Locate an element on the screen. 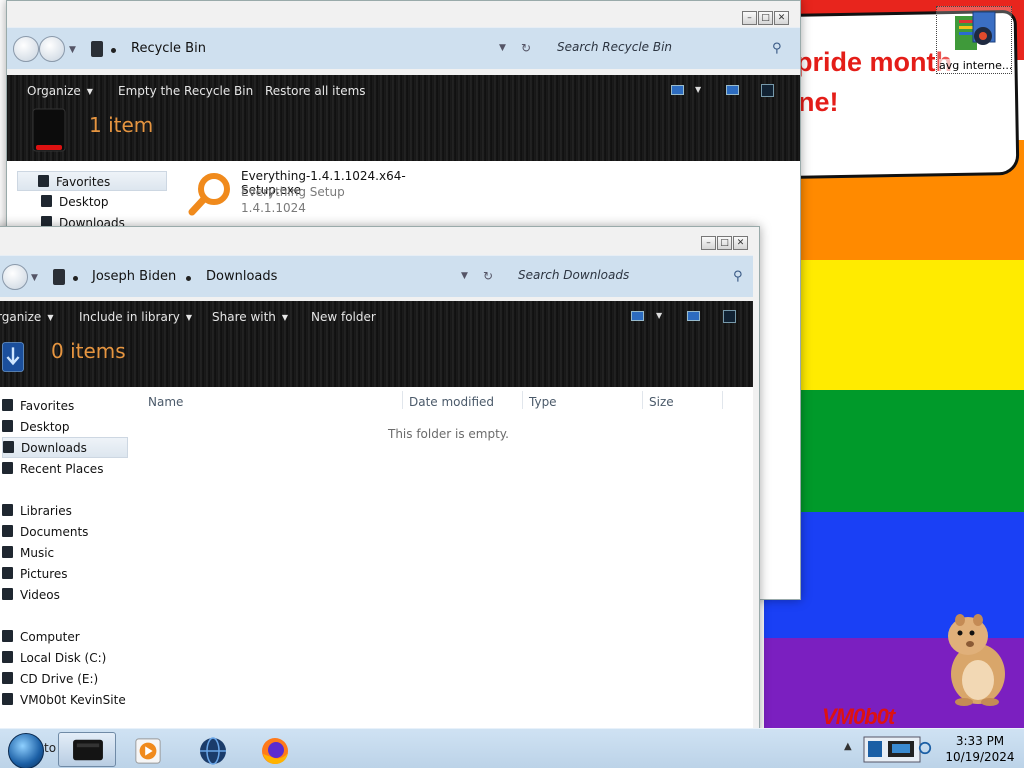  taskbar: to ▲ 3:33 PM 10/19/2024 is located at coordinates (512, 748).